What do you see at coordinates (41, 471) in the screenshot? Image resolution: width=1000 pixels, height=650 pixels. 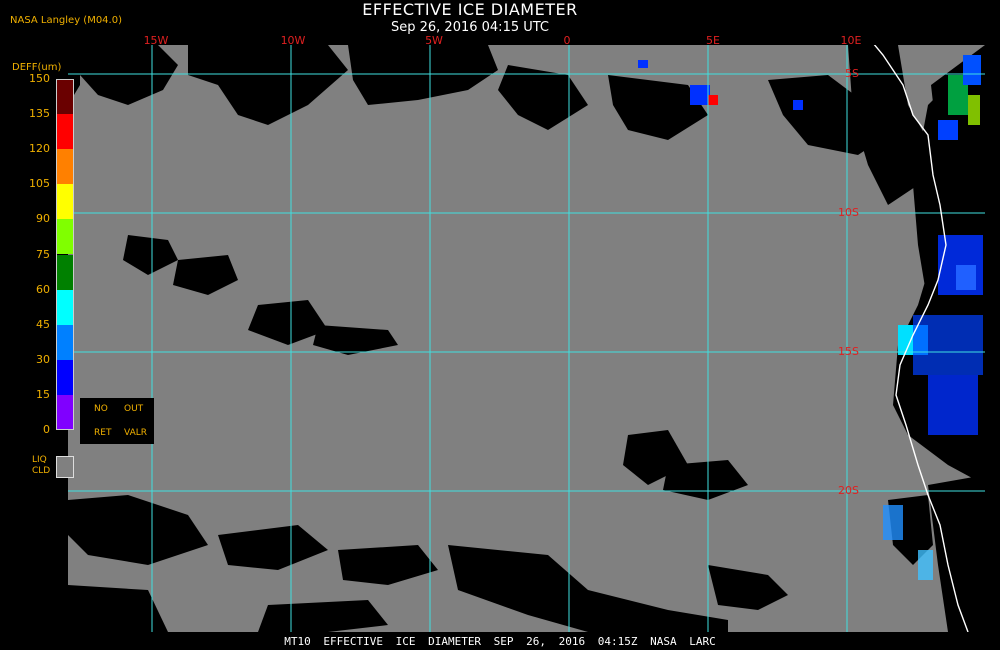 I see `cld-label: CLD` at bounding box center [41, 471].